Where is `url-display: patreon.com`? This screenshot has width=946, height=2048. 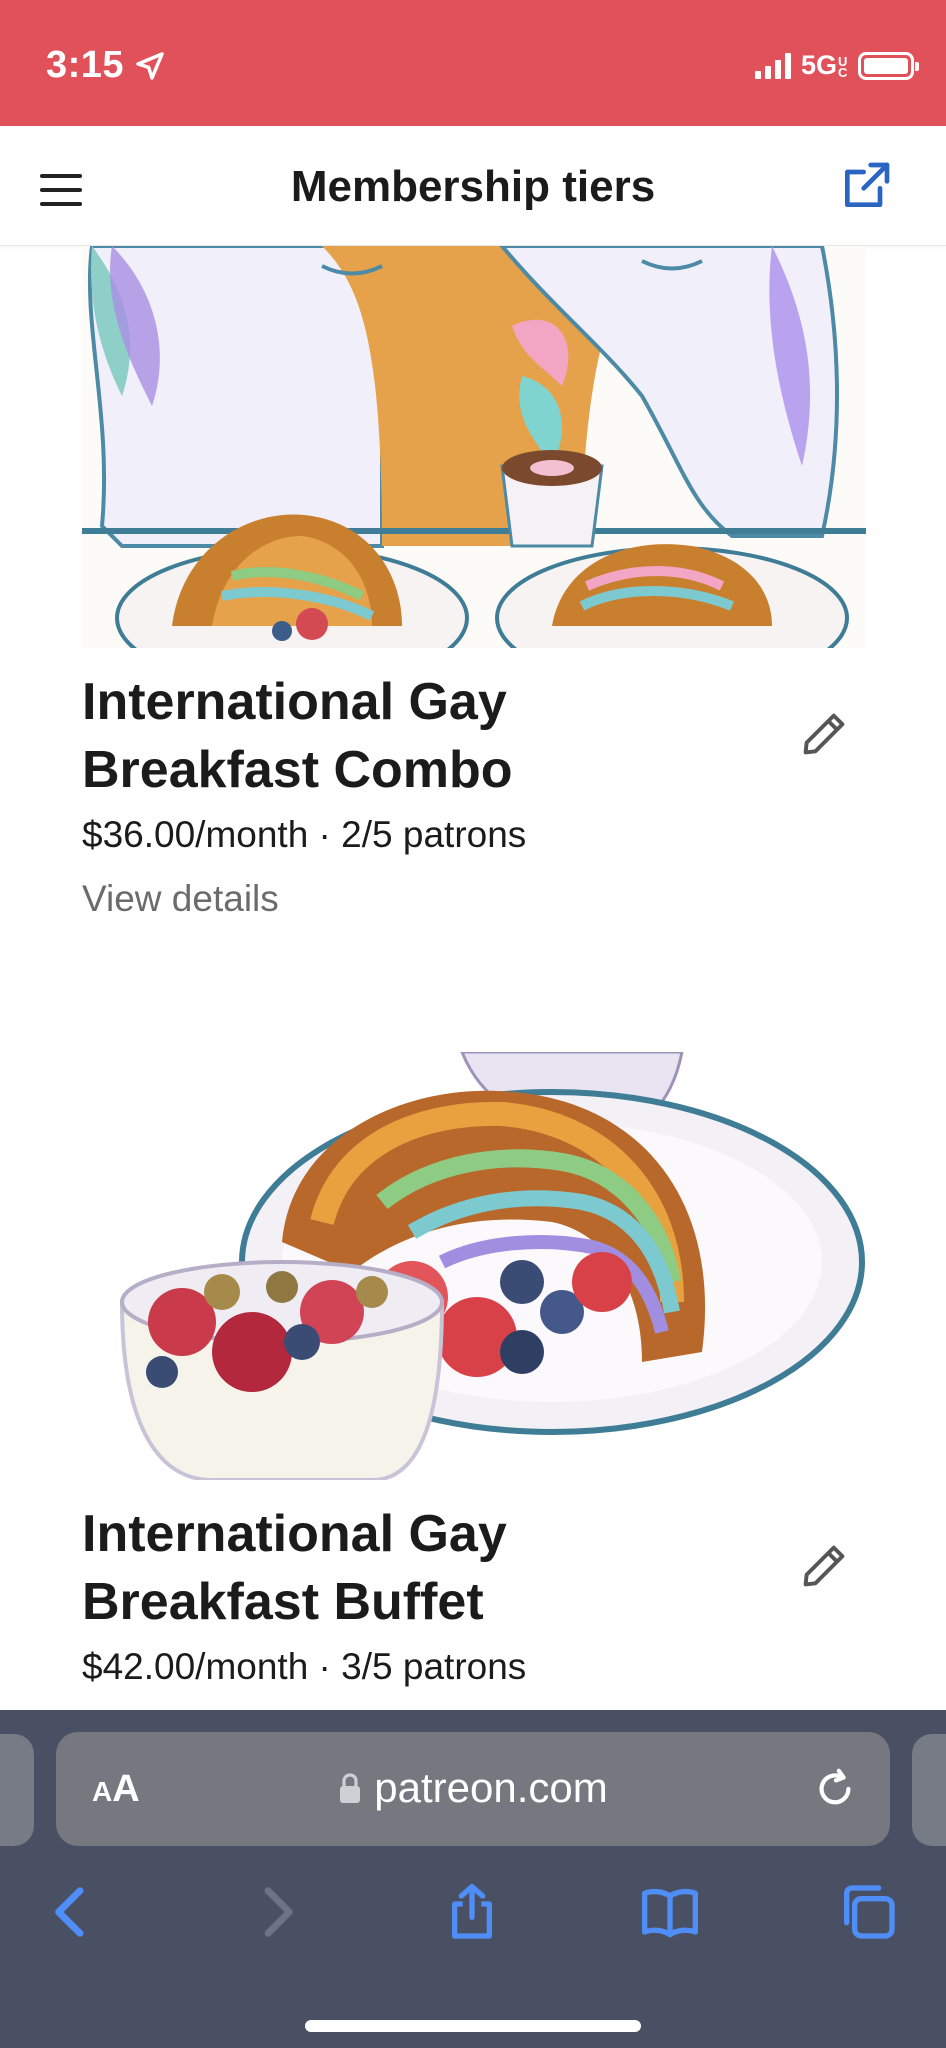 url-display: patreon.com is located at coordinates (473, 1788).